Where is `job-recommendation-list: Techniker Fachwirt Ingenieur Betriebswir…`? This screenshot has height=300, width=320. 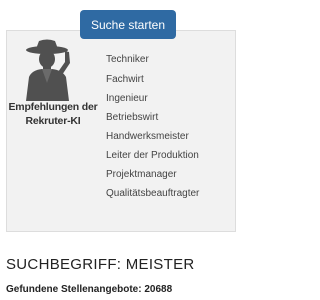
job-recommendation-list: Techniker Fachwirt Ingenieur Betriebswir… is located at coordinates (152, 126).